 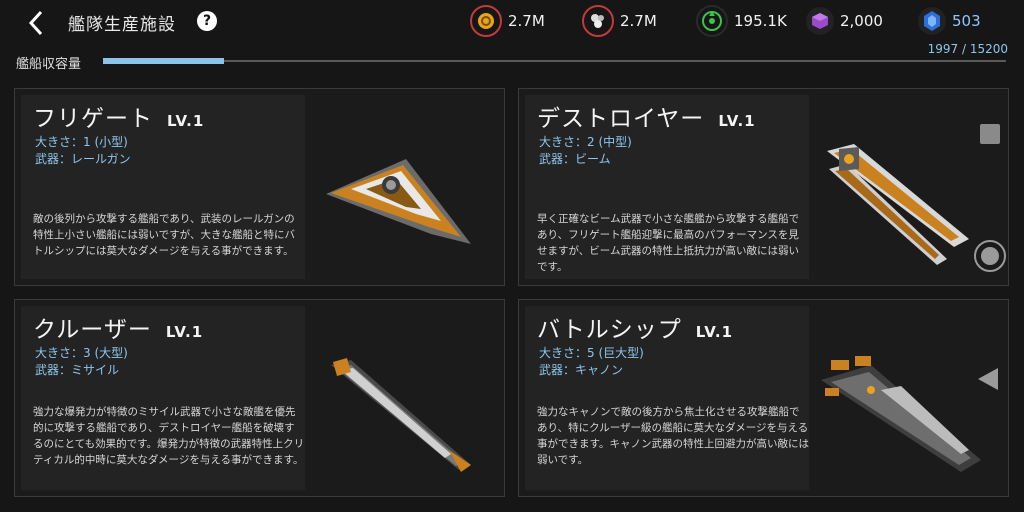 I want to click on page-title: 艦隊生産施設, so click(x=122, y=25).